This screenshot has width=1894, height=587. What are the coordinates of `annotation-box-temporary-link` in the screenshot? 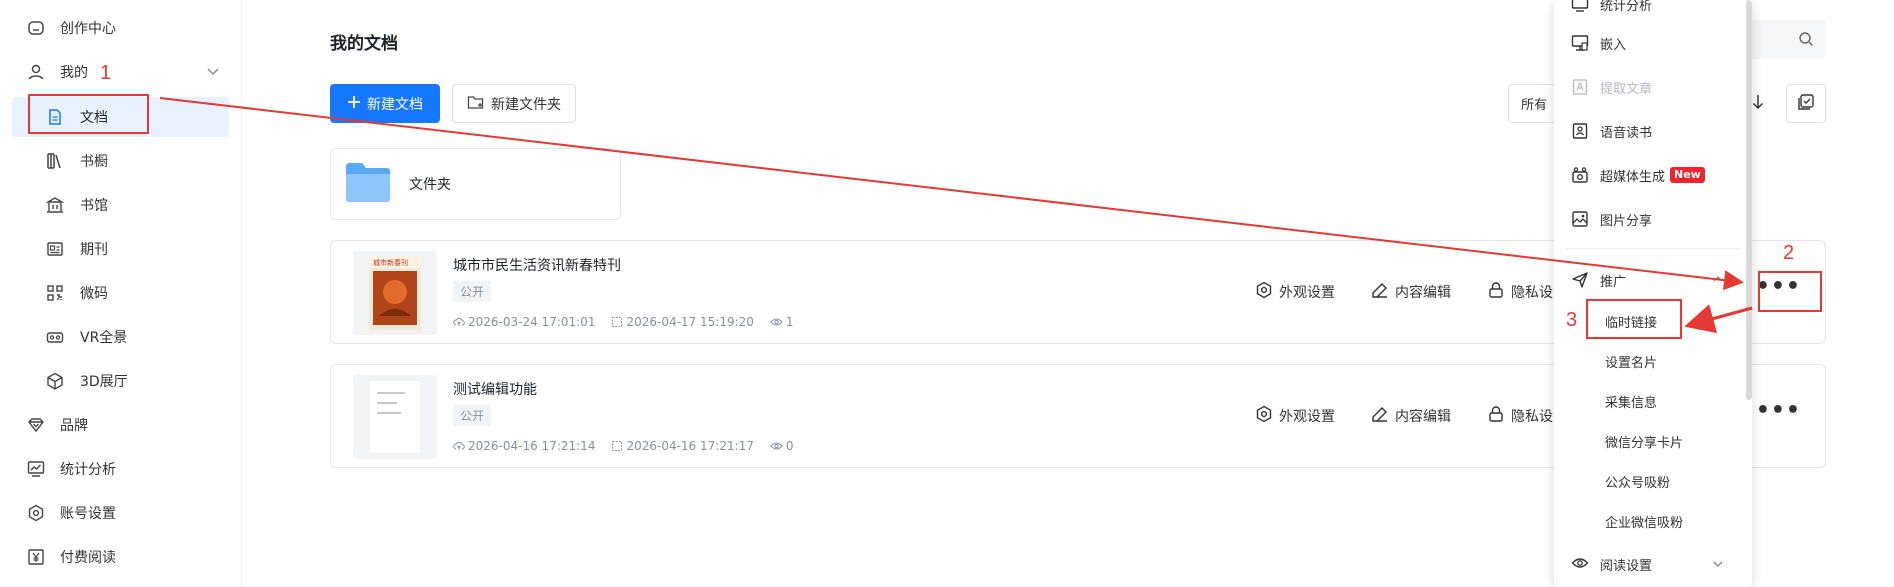 It's located at (1634, 319).